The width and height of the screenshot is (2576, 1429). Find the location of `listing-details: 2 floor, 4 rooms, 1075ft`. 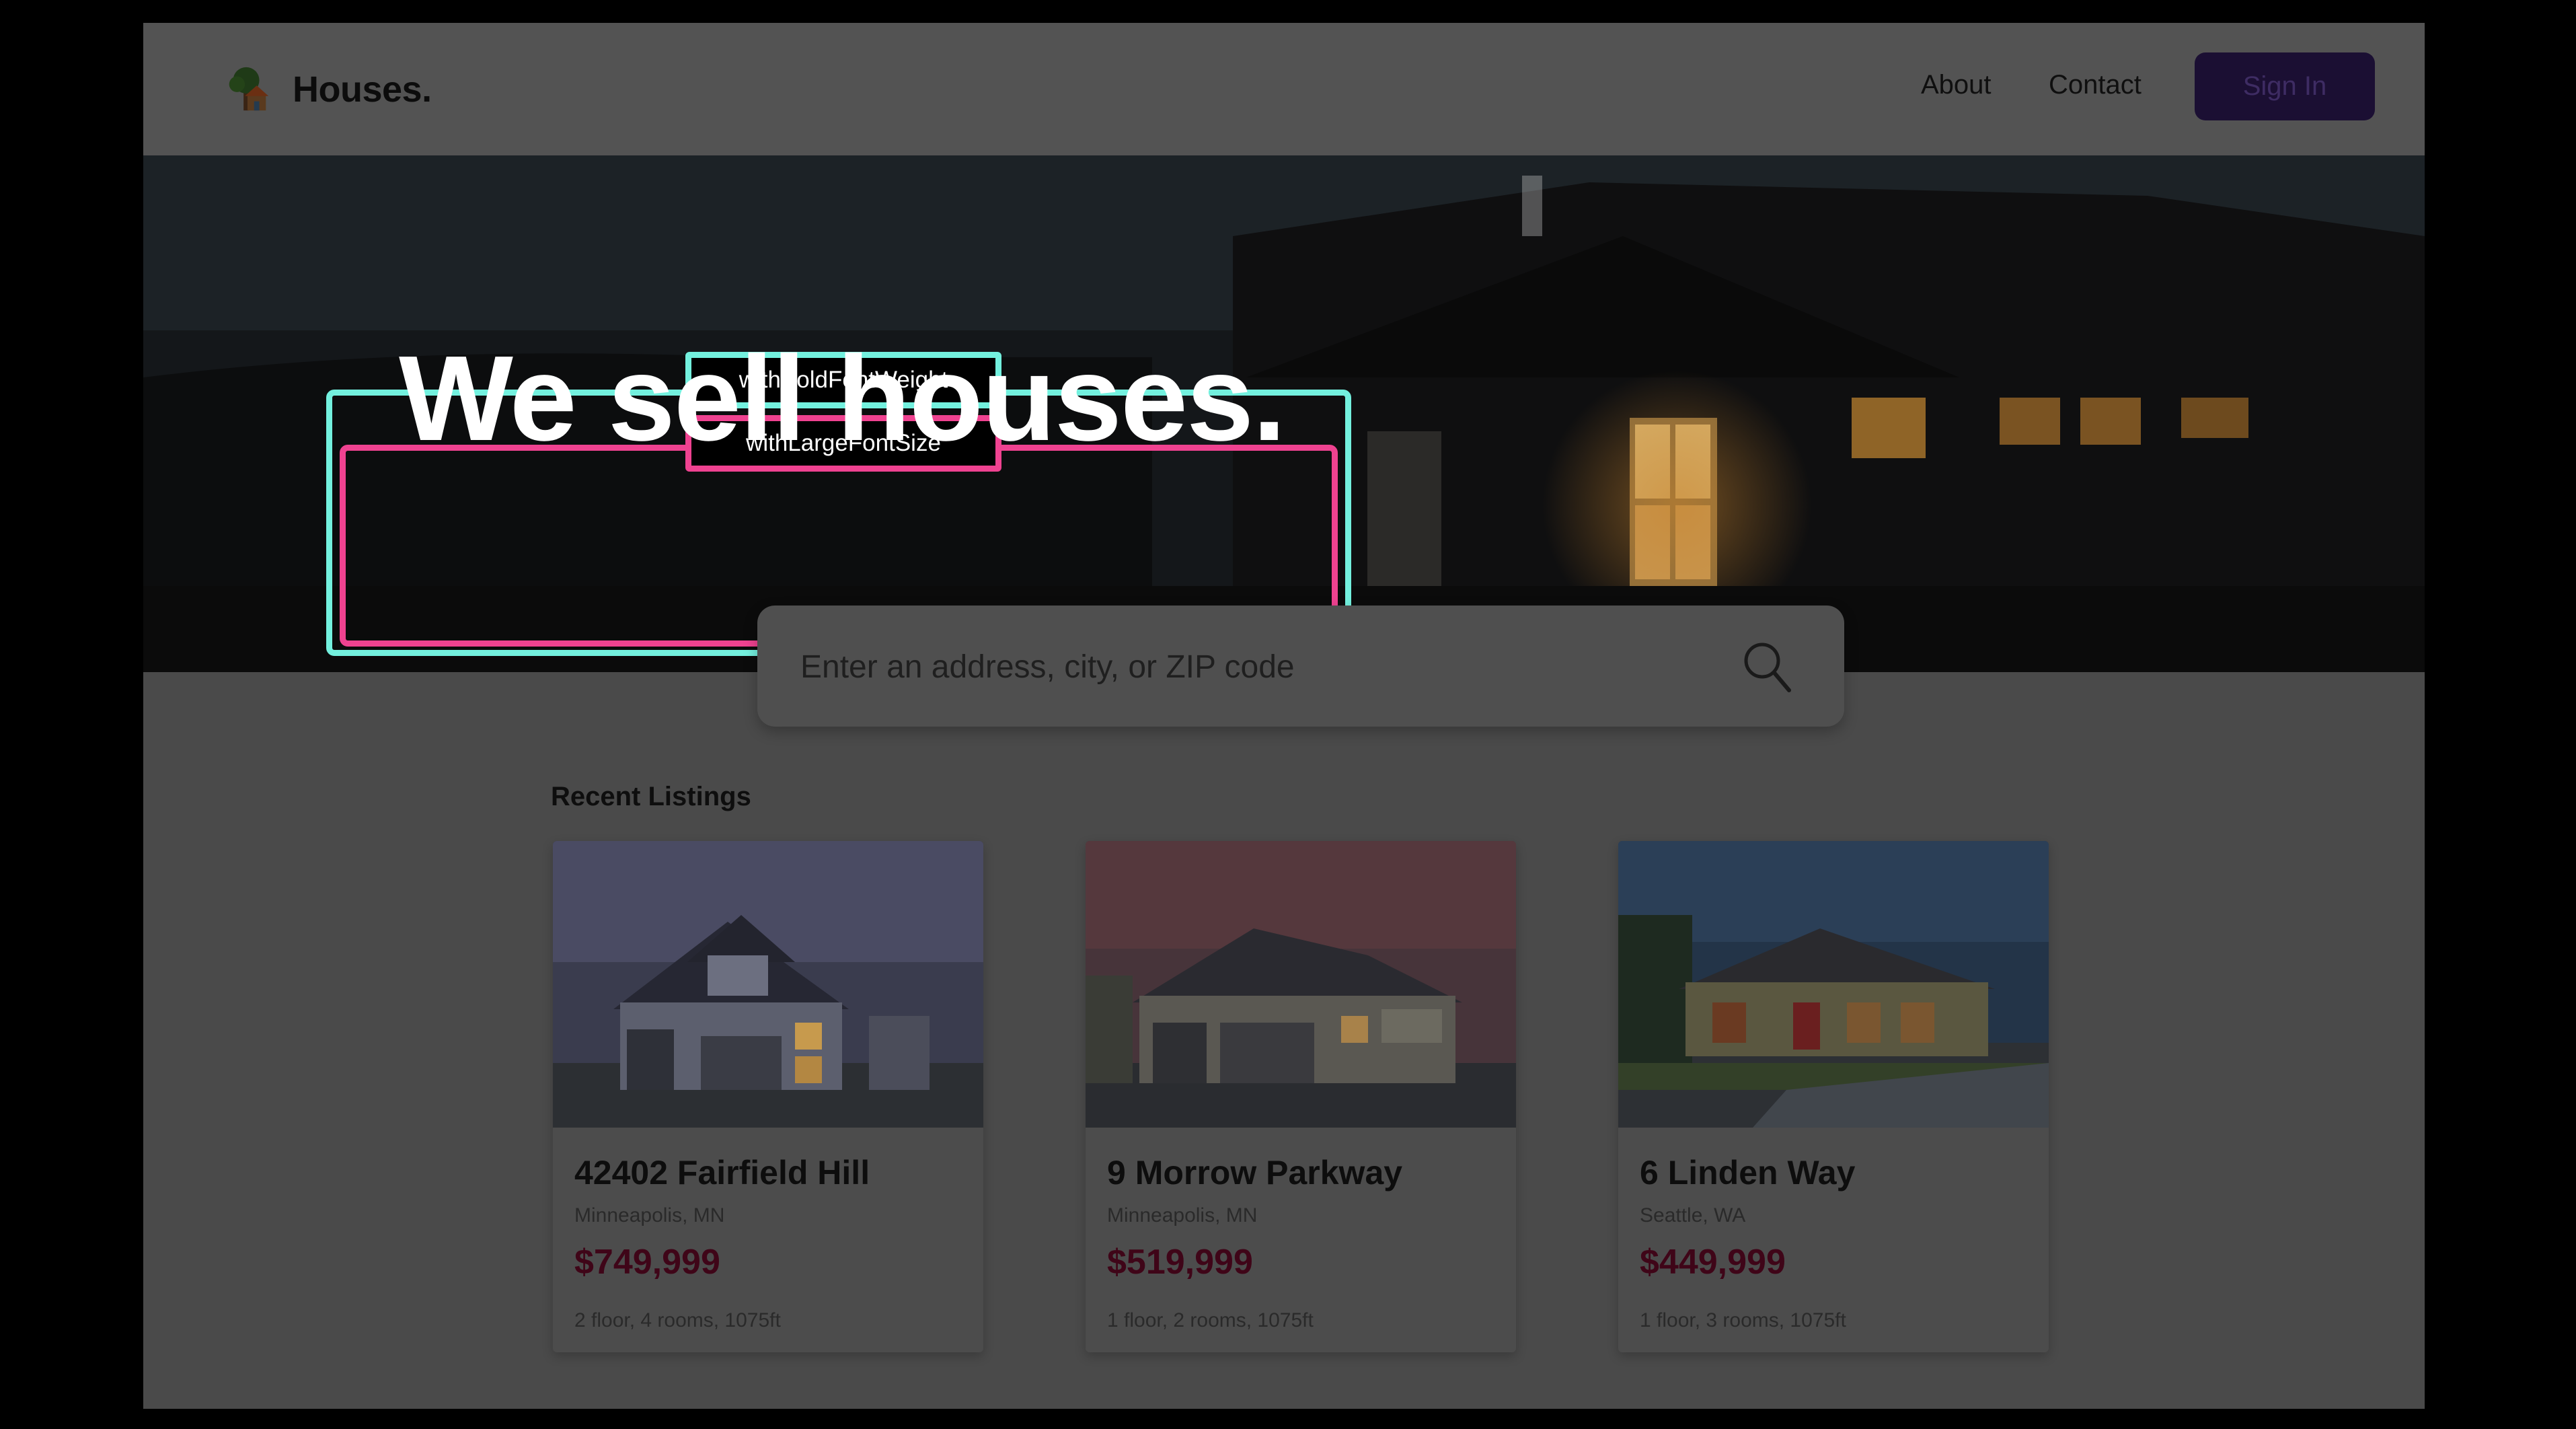

listing-details: 2 floor, 4 rooms, 1075ft is located at coordinates (677, 1320).